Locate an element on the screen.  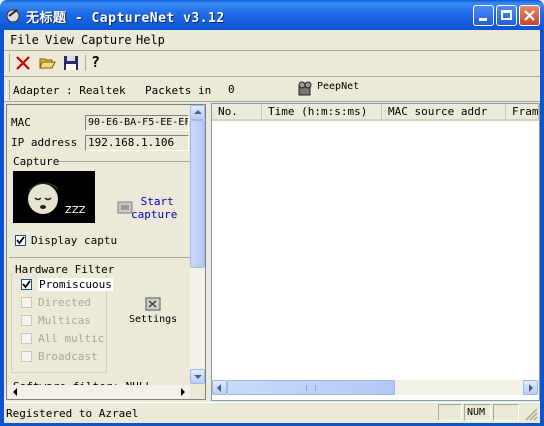
all-multicast-label: All multic is located at coordinates (71, 338).